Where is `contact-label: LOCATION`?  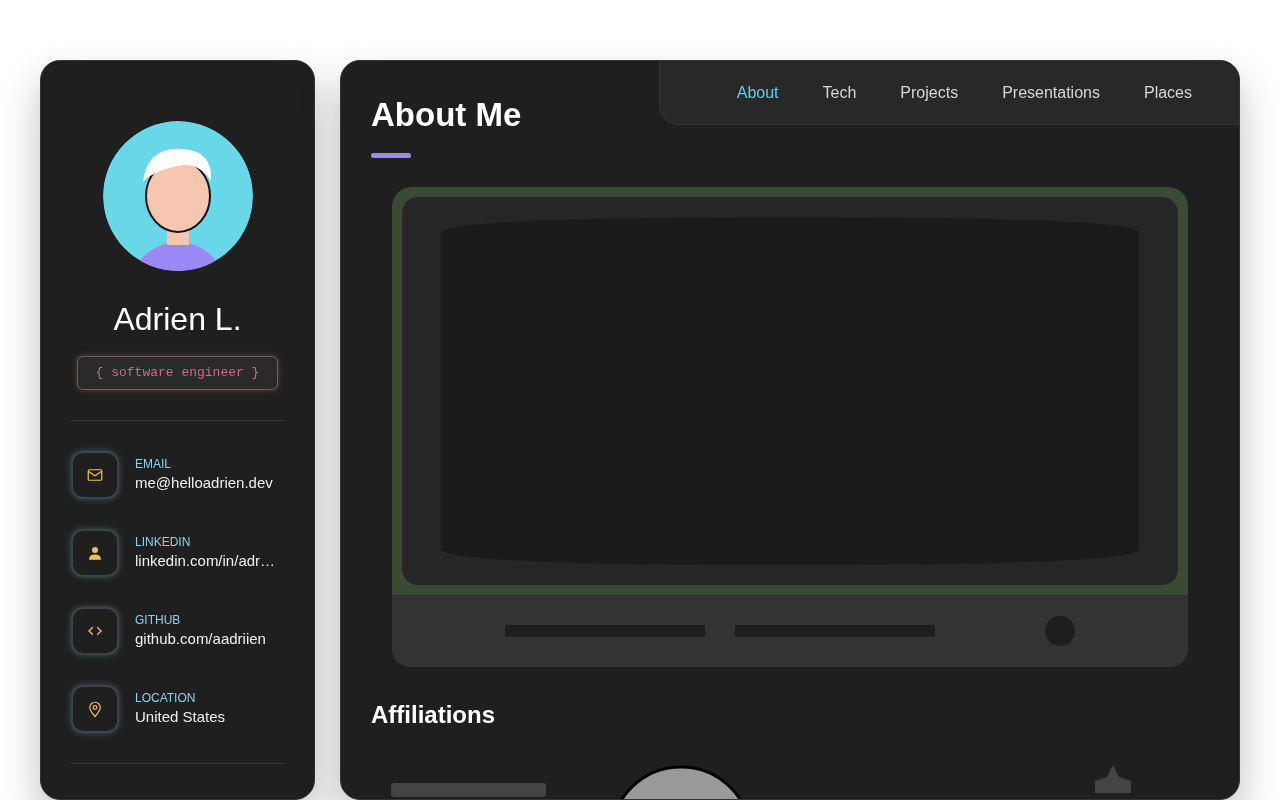 contact-label: LOCATION is located at coordinates (166, 697).